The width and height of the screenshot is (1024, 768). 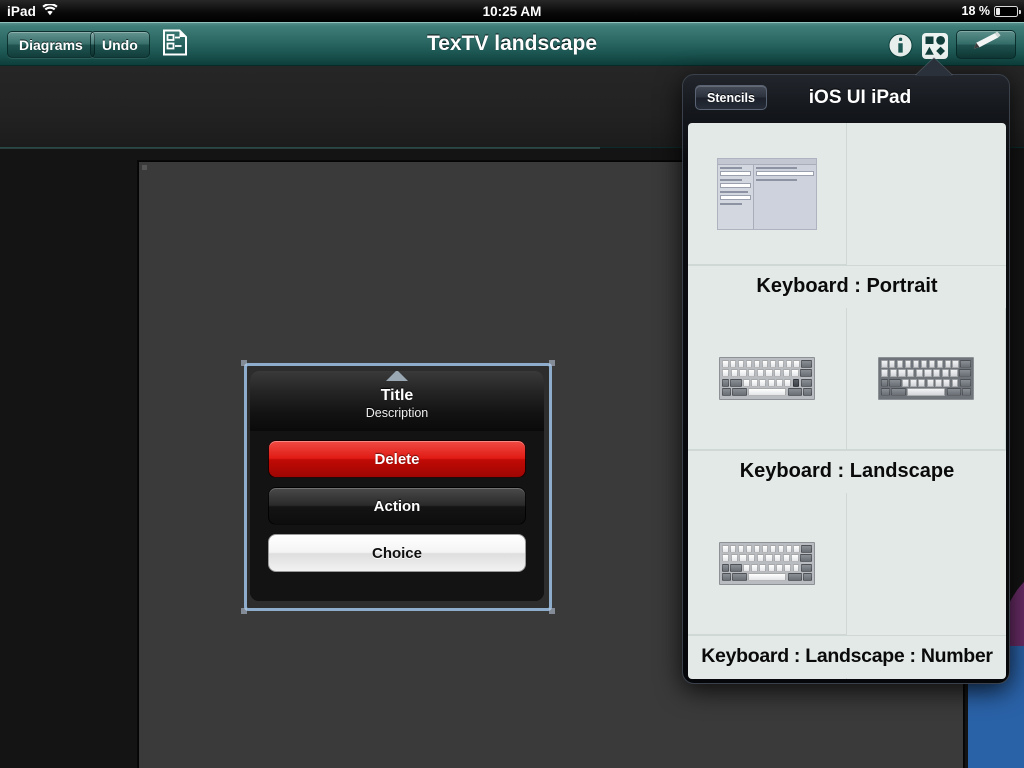 I want to click on stencil-section-label: Keyboard : Landscape, so click(x=847, y=471).